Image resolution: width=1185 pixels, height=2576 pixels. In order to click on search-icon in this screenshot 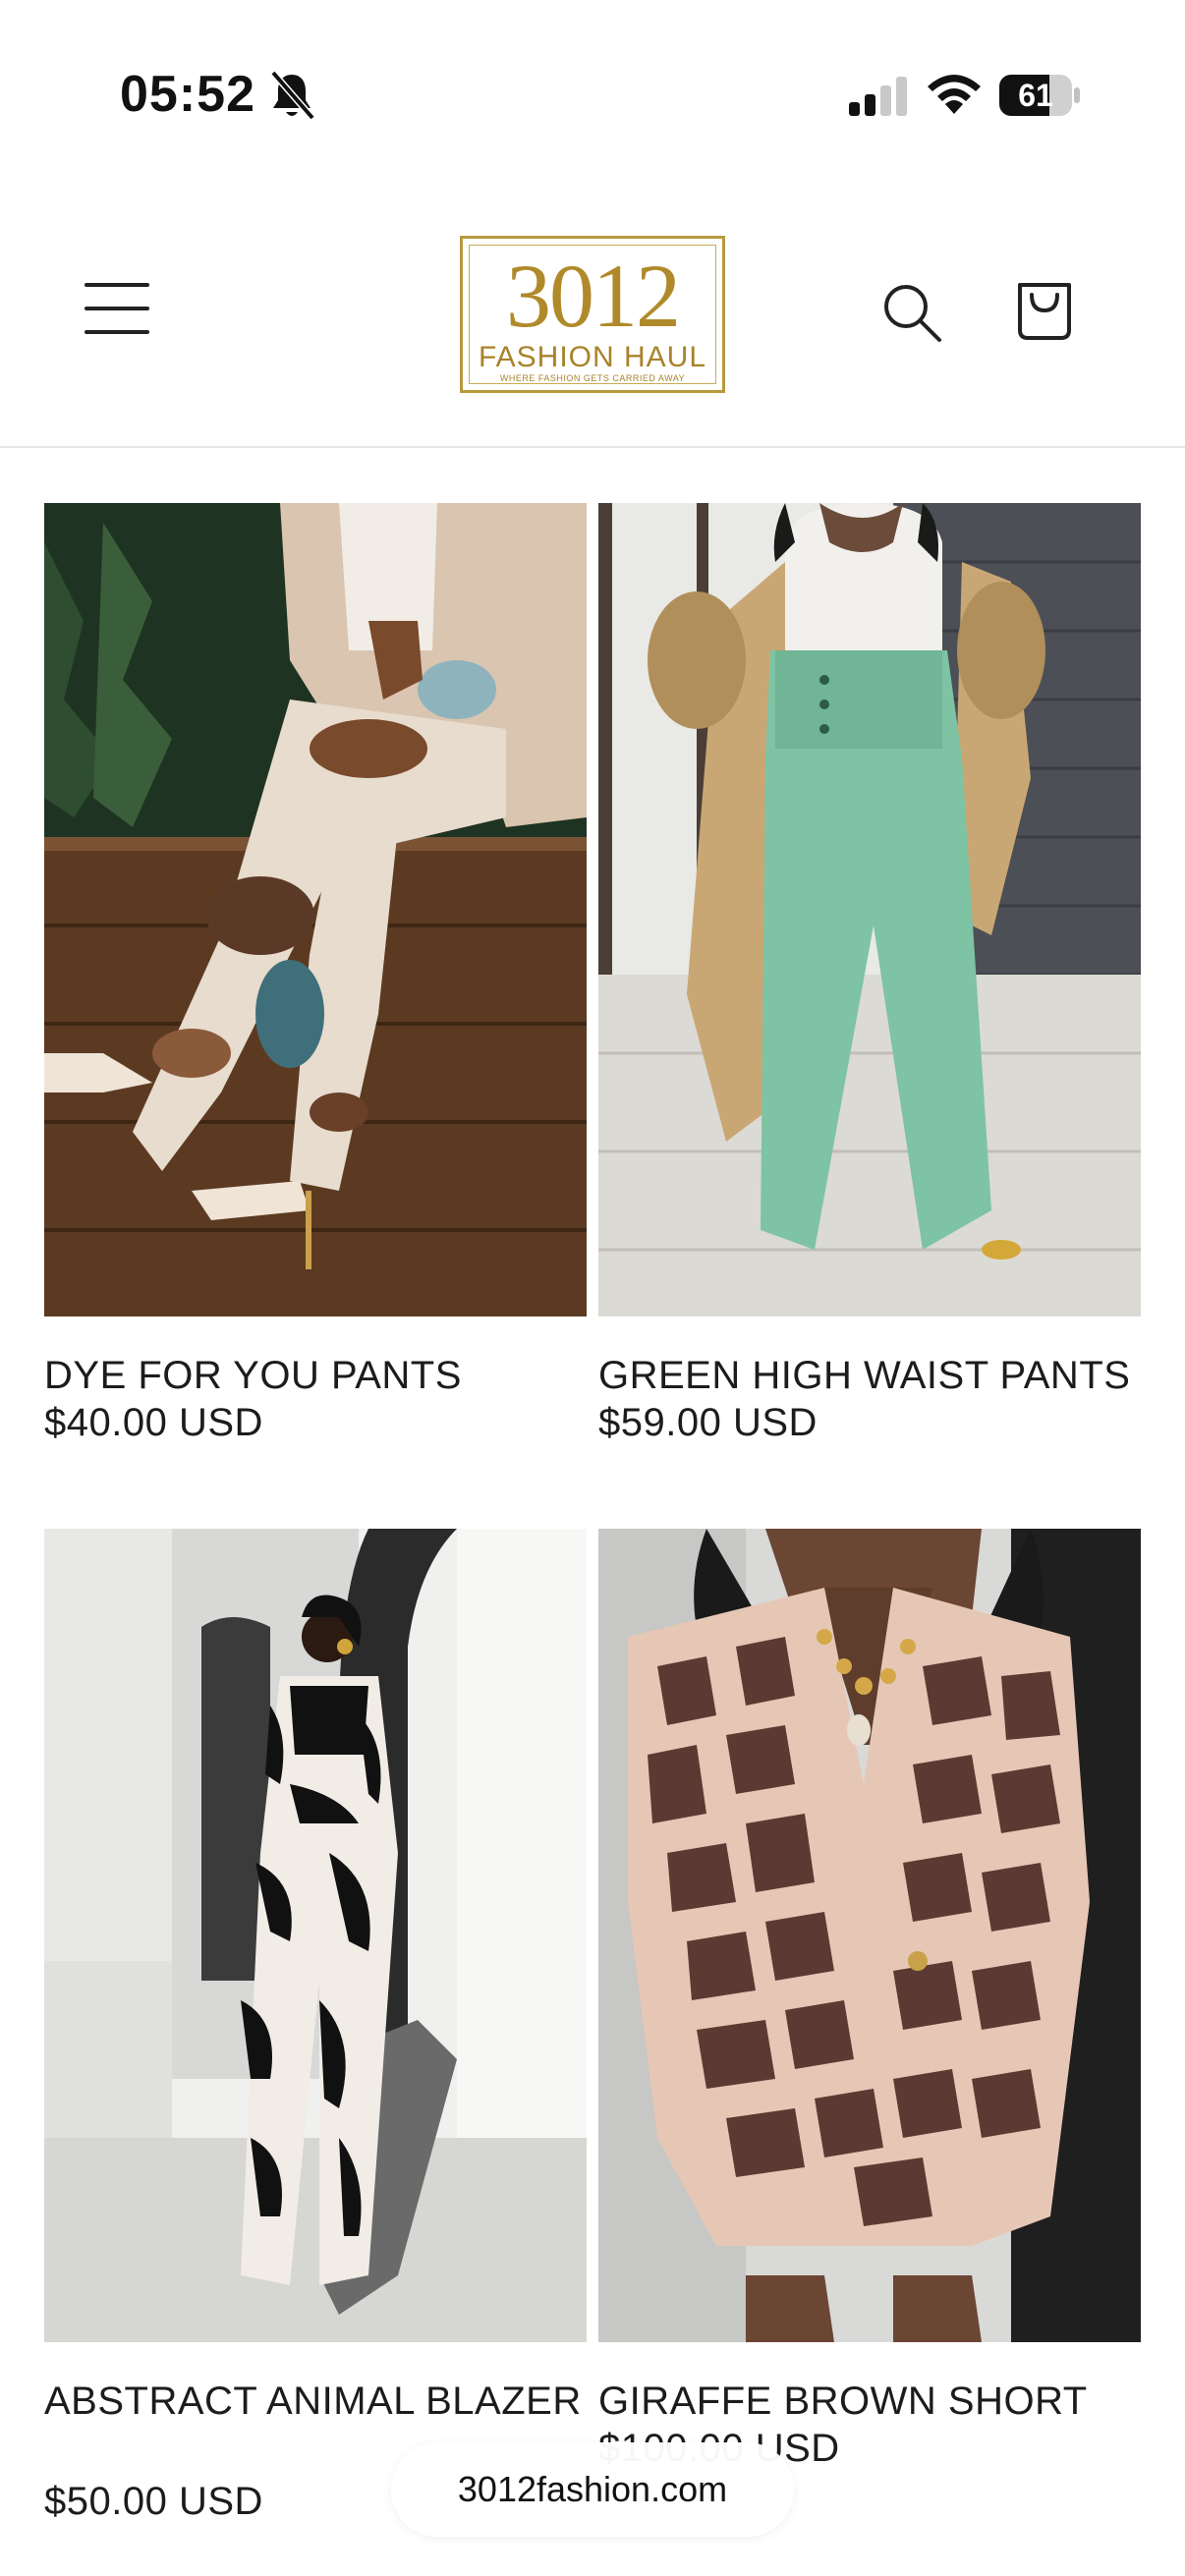, I will do `click(912, 313)`.